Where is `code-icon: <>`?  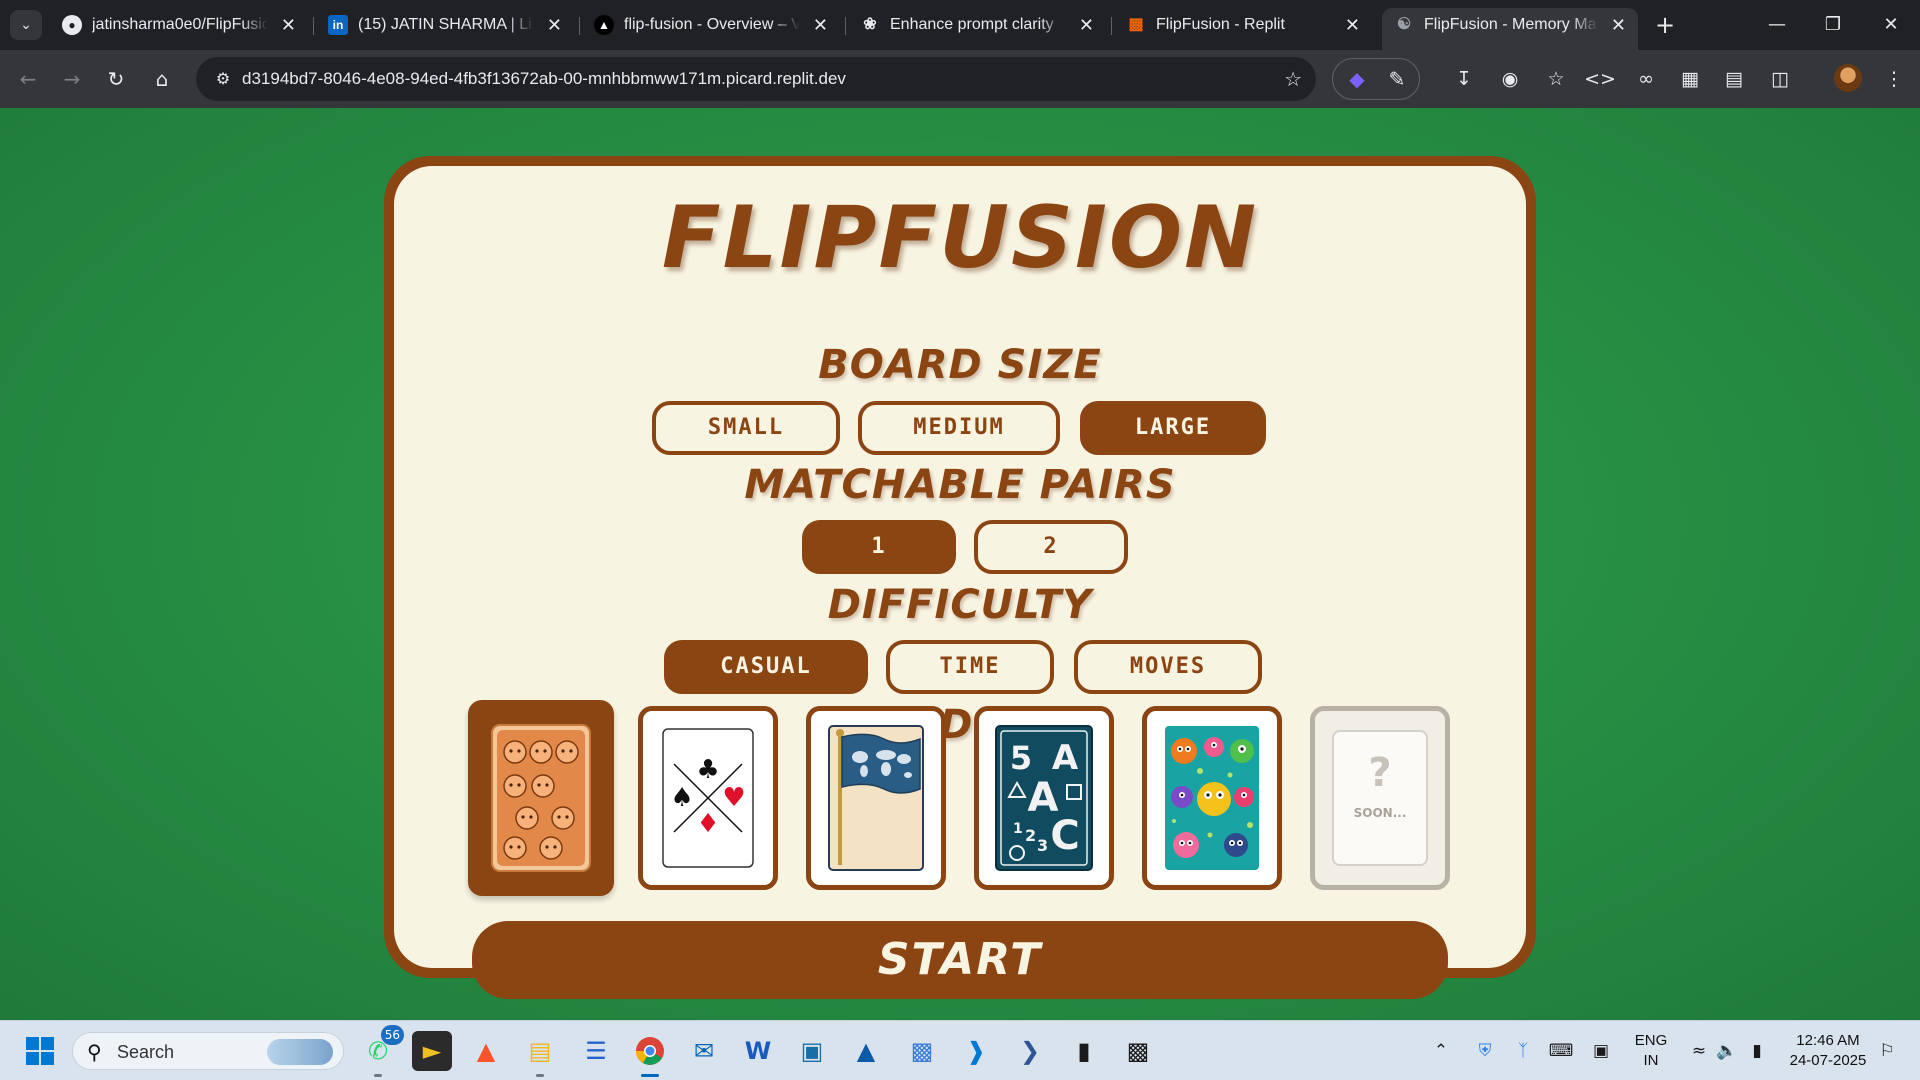
code-icon: <> is located at coordinates (1600, 79).